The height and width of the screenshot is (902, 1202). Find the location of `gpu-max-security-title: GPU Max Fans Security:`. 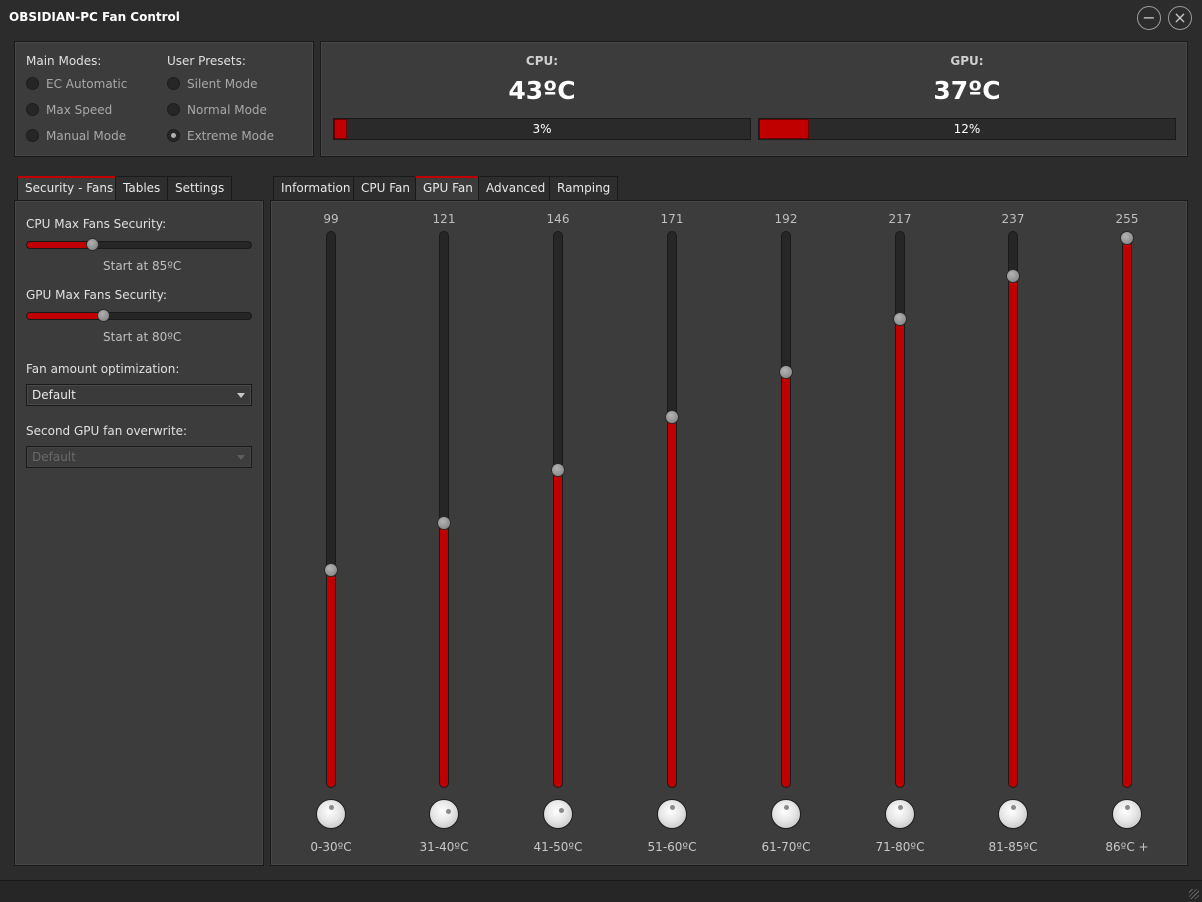

gpu-max-security-title: GPU Max Fans Security: is located at coordinates (97, 295).